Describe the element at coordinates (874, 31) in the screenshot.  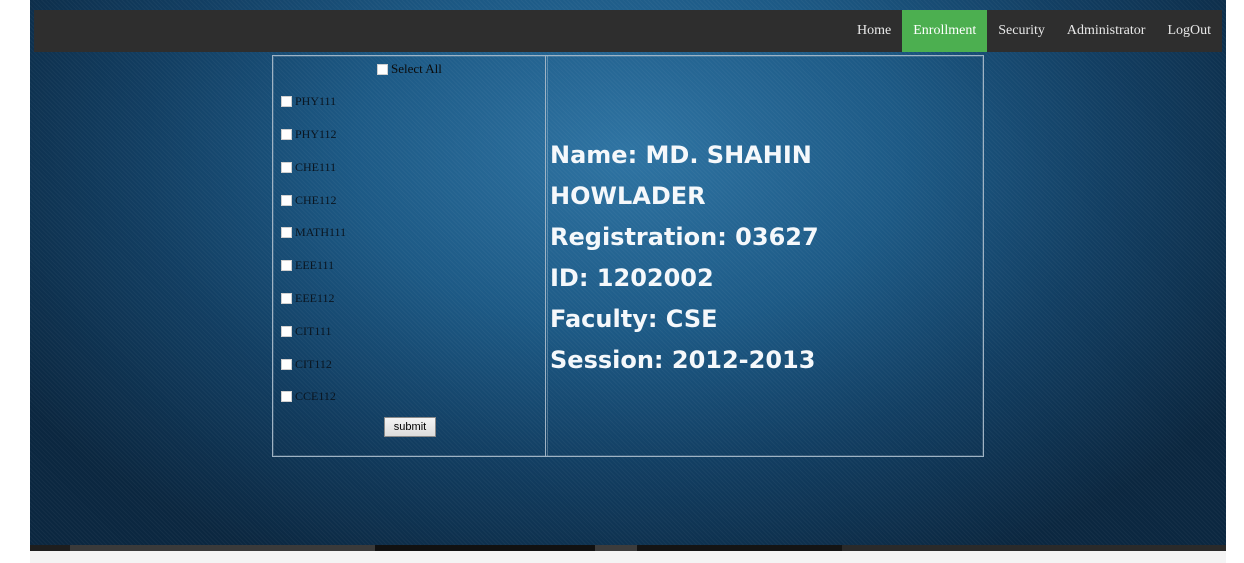
I see `nav-home-link: Home` at that location.